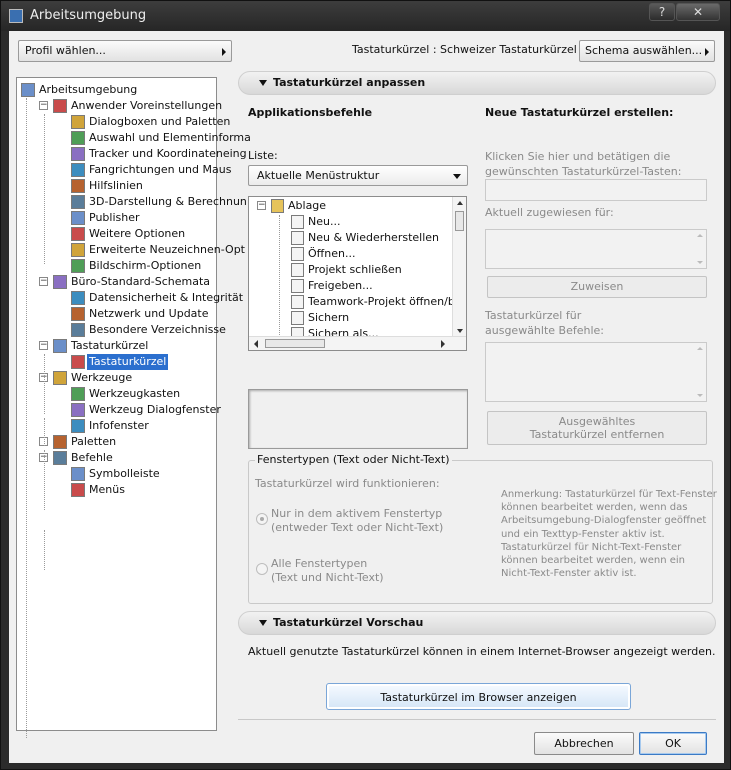 Image resolution: width=731 pixels, height=770 pixels. I want to click on scroll-right-icon, so click(443, 344).